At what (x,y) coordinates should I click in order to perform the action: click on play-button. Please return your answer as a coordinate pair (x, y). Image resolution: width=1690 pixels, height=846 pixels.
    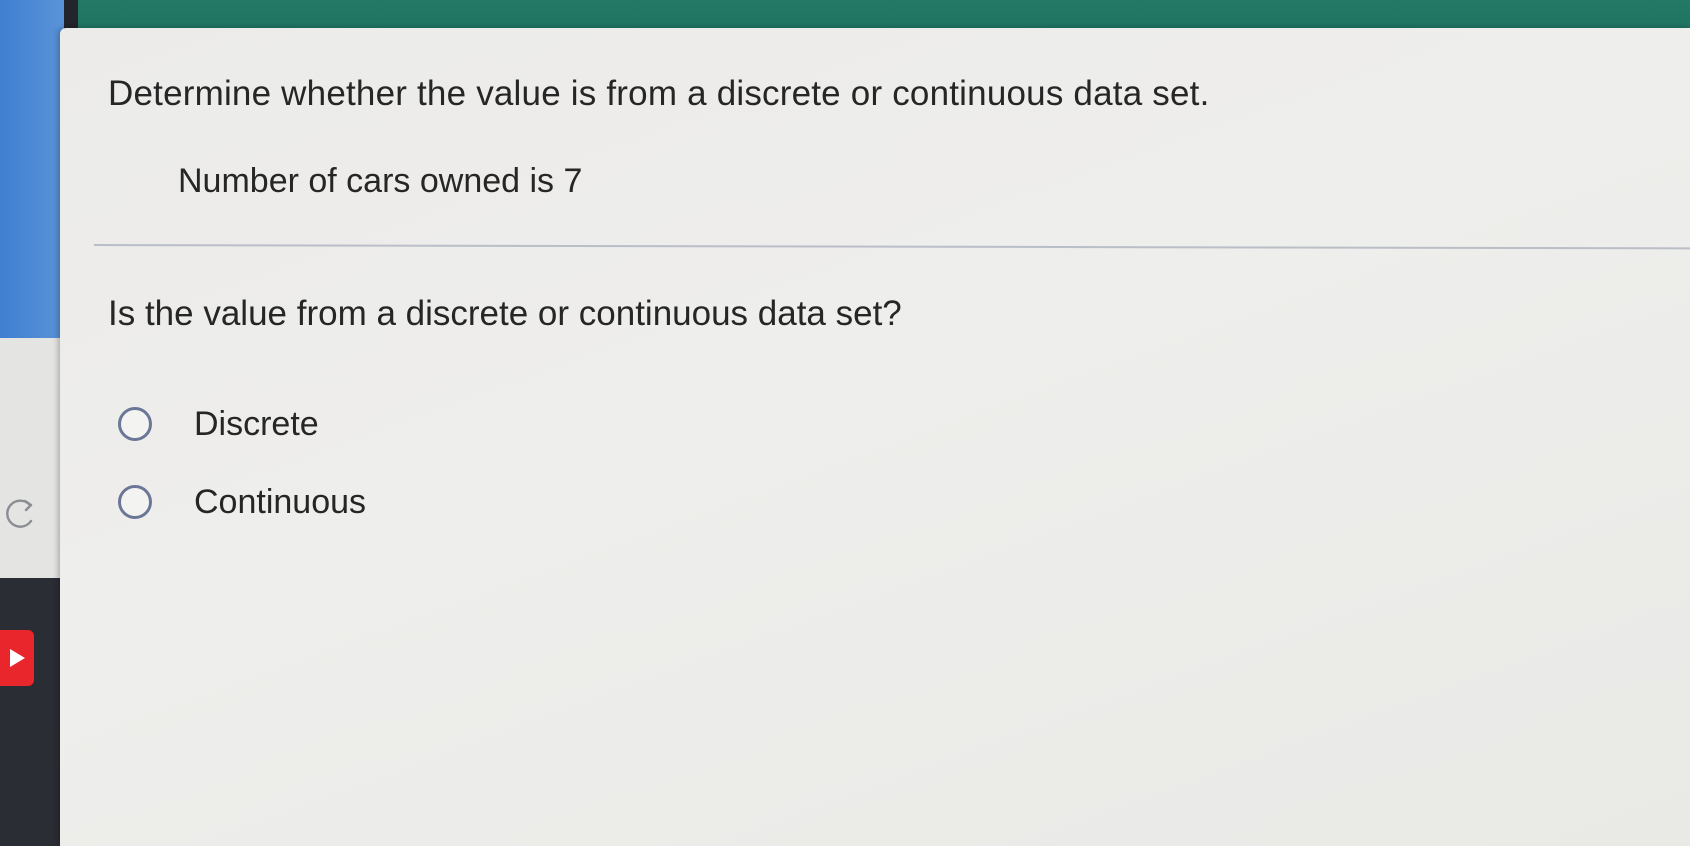
    Looking at the image, I should click on (17, 658).